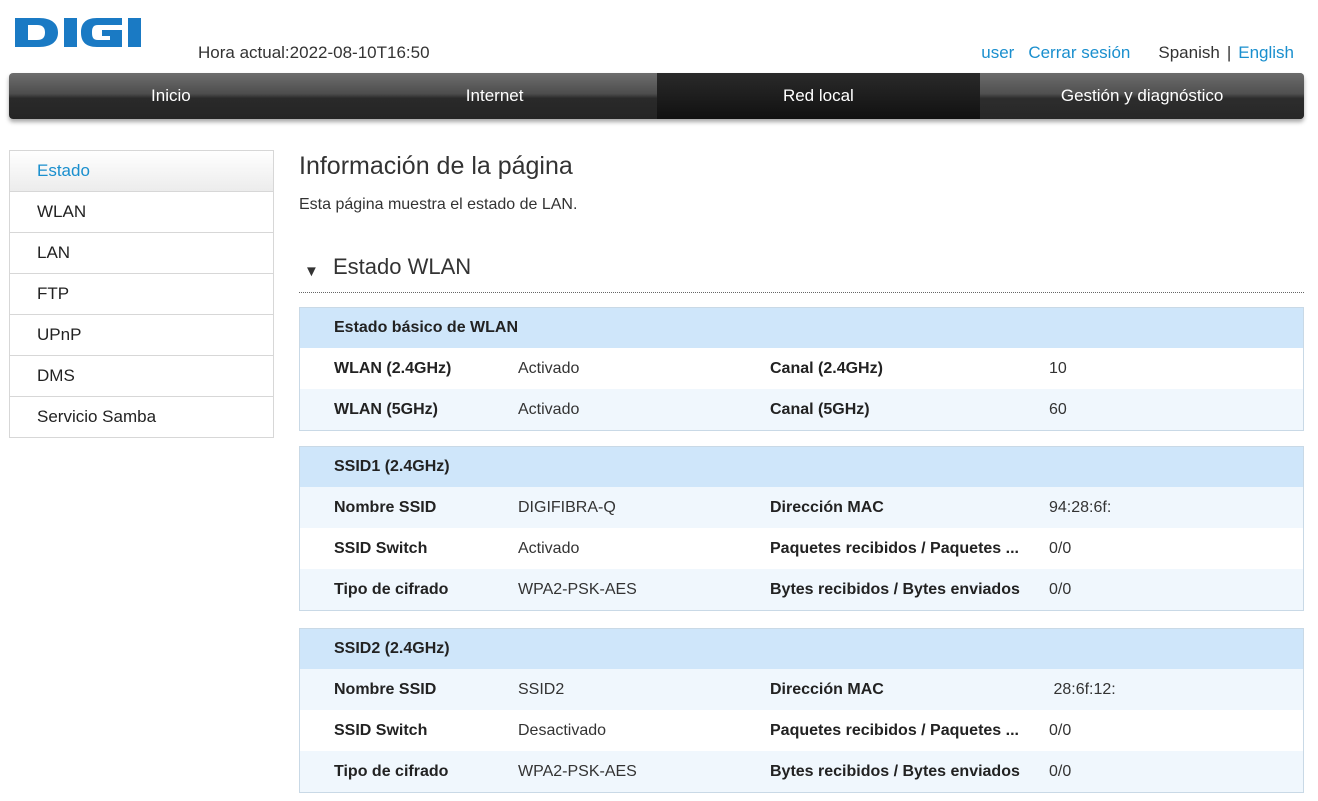 The height and width of the screenshot is (801, 1318). Describe the element at coordinates (171, 96) in the screenshot. I see `tab-inicio: Inicio` at that location.